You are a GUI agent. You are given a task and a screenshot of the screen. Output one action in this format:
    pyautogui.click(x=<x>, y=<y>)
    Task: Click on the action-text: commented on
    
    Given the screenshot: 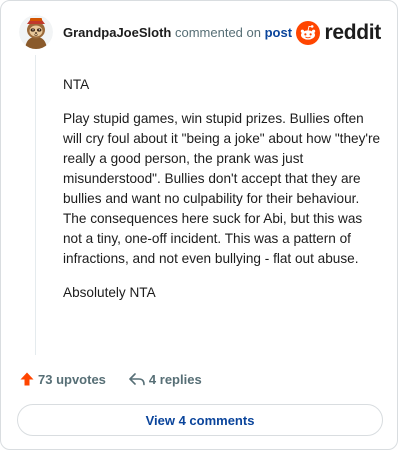 What is the action you would take?
    pyautogui.click(x=217, y=32)
    